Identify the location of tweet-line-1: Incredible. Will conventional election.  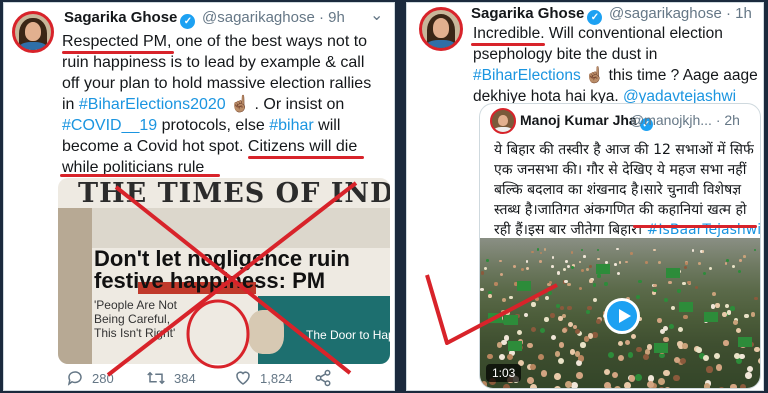
(598, 33).